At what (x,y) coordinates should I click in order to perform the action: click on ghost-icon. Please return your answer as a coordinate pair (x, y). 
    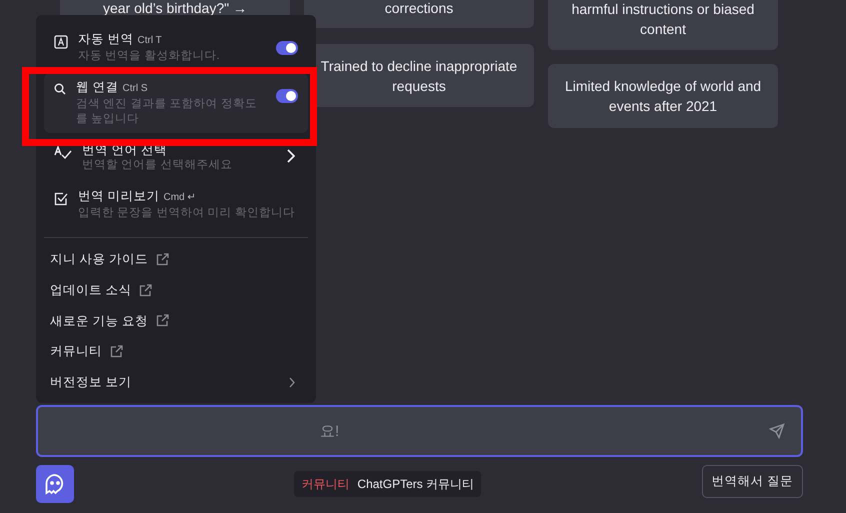
    Looking at the image, I should click on (55, 484).